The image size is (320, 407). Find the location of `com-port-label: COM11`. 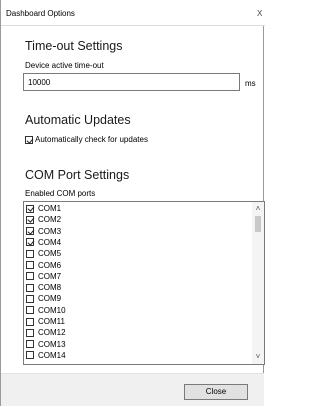

com-port-label: COM11 is located at coordinates (51, 321).